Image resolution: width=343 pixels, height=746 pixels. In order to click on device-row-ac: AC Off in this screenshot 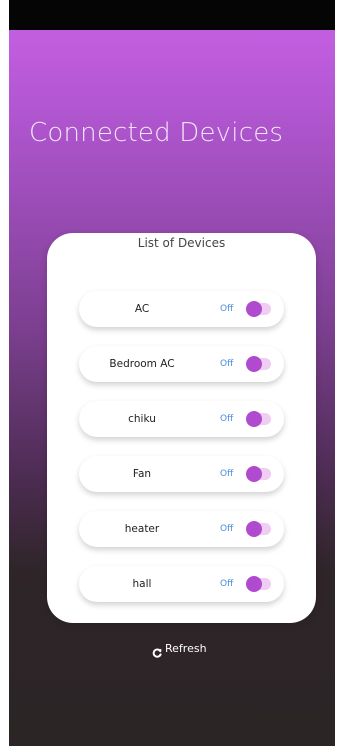, I will do `click(181, 309)`.